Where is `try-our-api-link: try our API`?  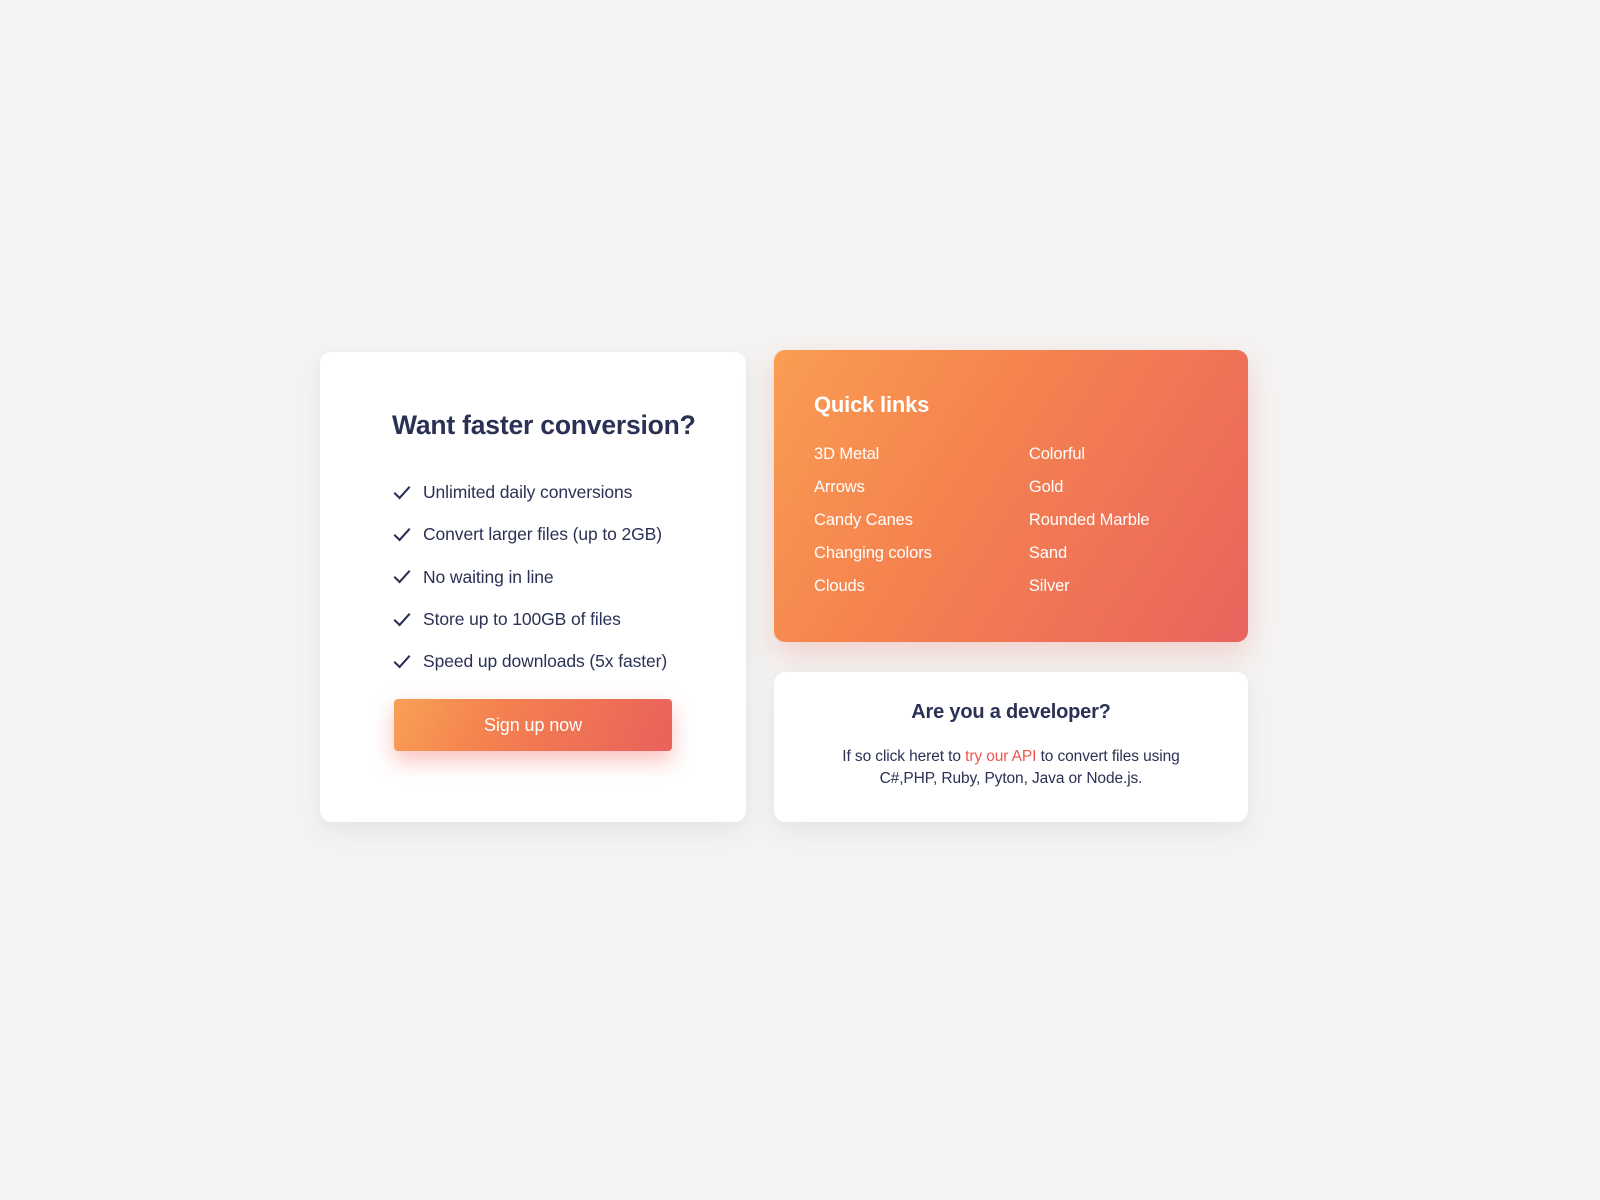 try-our-api-link: try our API is located at coordinates (1000, 756).